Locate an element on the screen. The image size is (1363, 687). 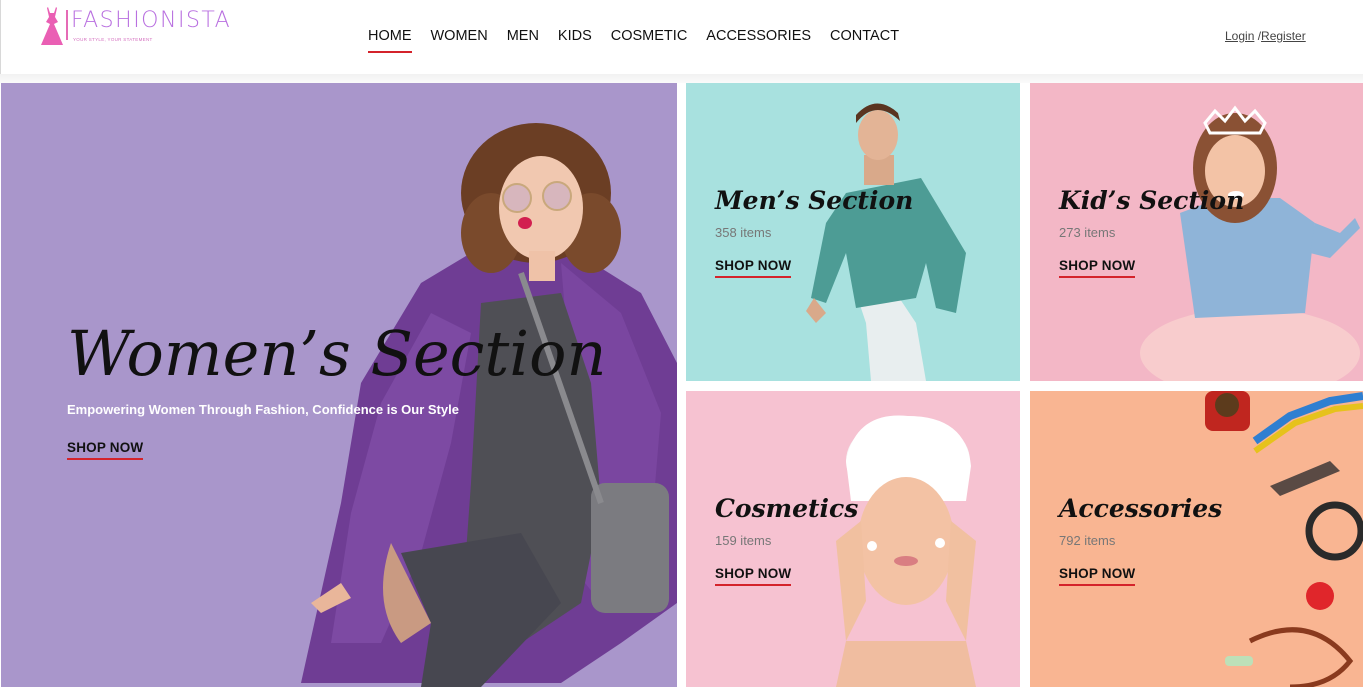
hero-title: Women’s Section is located at coordinates (337, 353).